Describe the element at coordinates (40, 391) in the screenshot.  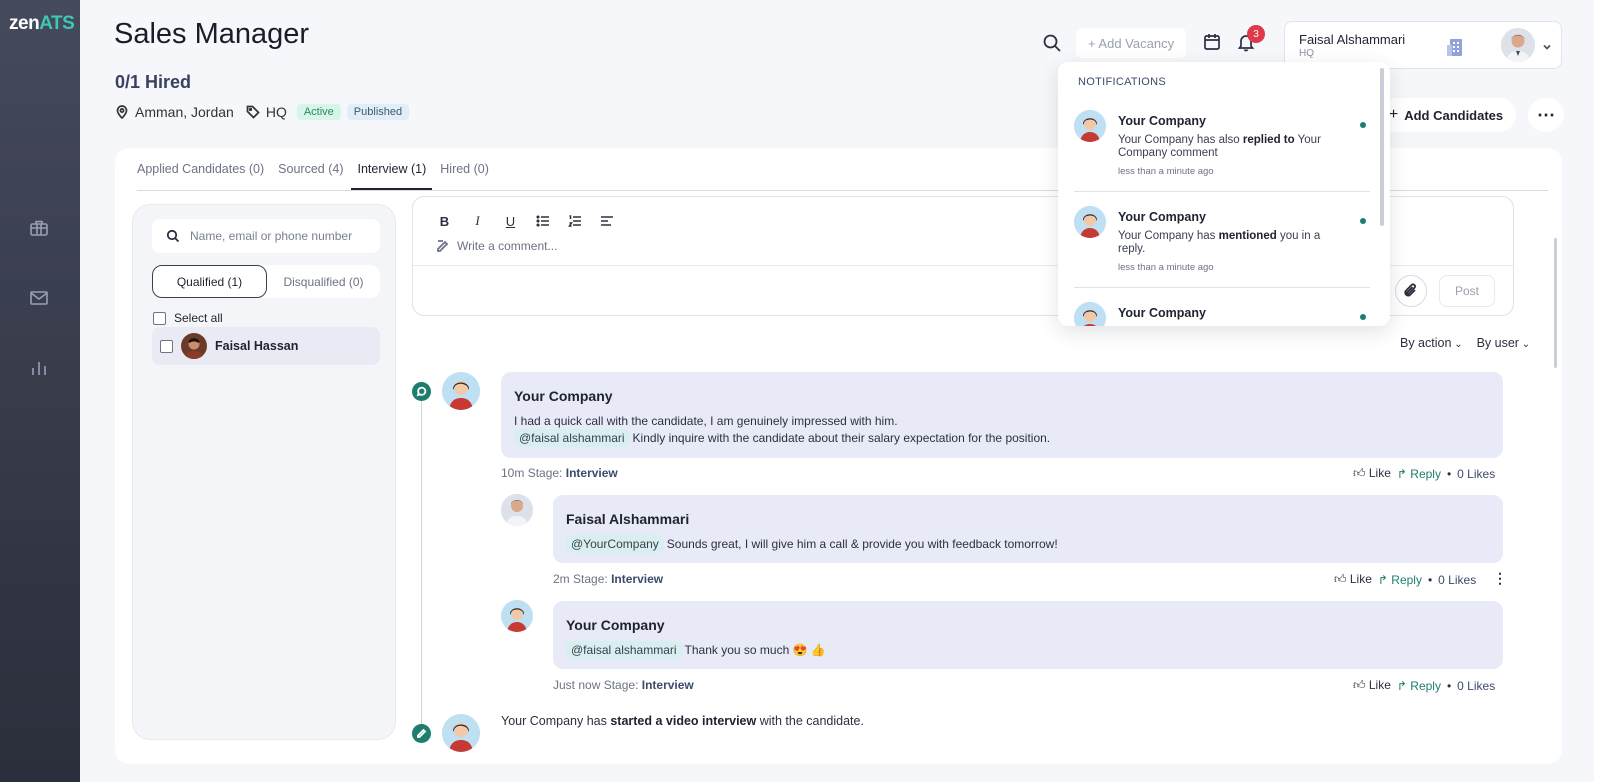
I see `sidebar: zenATS` at that location.